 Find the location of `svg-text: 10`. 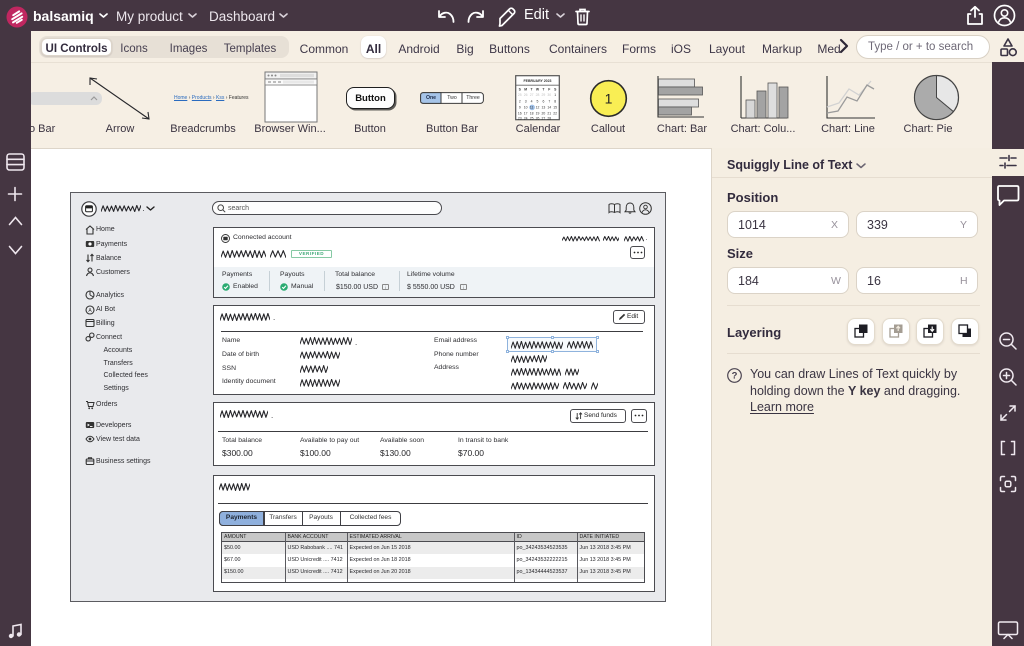

svg-text: 10 is located at coordinates (525, 108).